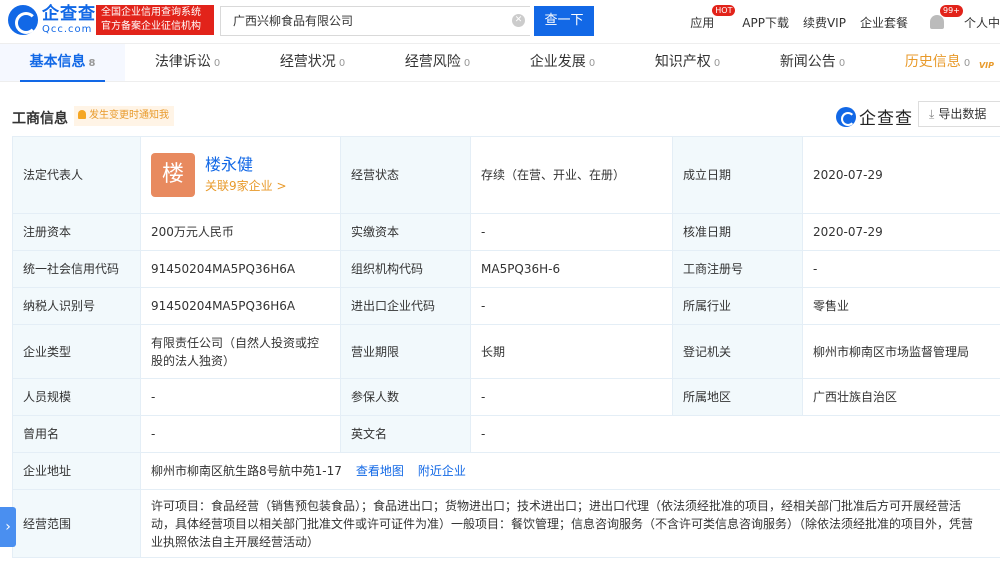  What do you see at coordinates (951, 10) in the screenshot?
I see `notification-count: 99+` at bounding box center [951, 10].